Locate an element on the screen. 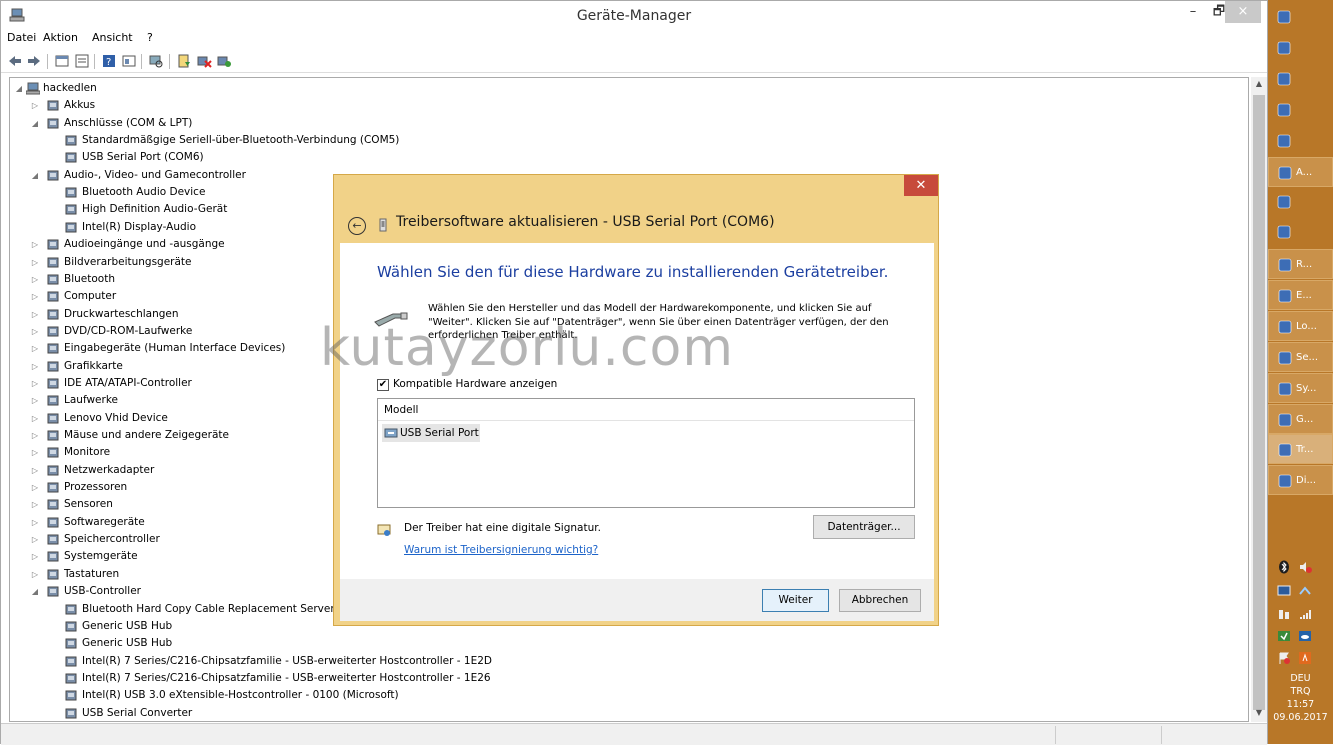  menu-action: Aktion is located at coordinates (60, 38).